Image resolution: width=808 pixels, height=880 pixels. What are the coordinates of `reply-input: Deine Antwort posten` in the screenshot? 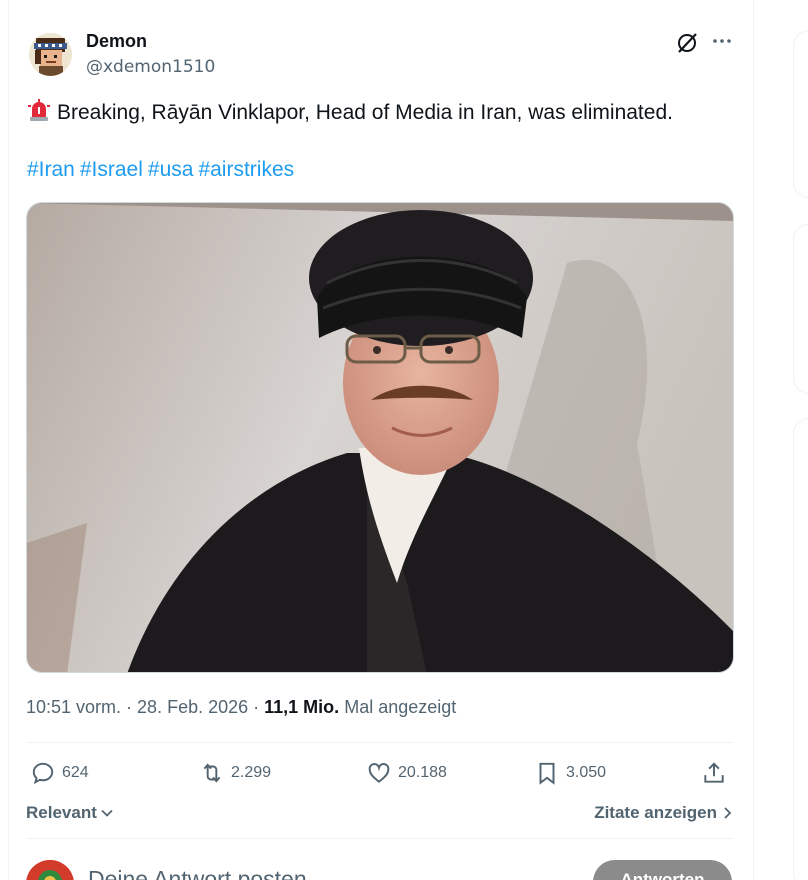 It's located at (197, 873).